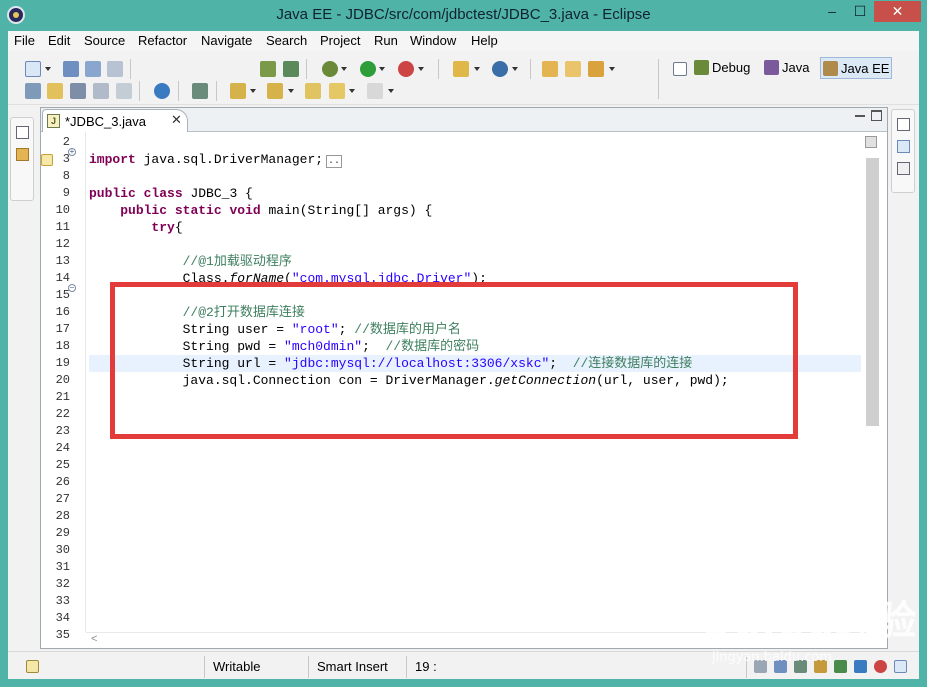 This screenshot has width=927, height=687. I want to click on open-type-icon, so click(268, 69).